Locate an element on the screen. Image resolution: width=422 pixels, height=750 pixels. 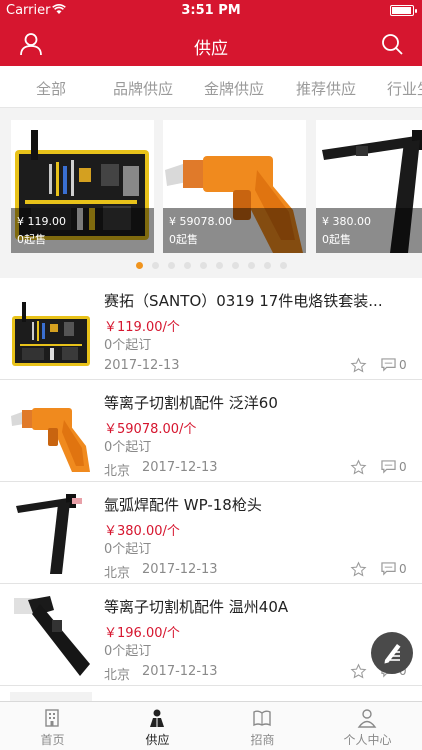
search-icon is located at coordinates (392, 44).